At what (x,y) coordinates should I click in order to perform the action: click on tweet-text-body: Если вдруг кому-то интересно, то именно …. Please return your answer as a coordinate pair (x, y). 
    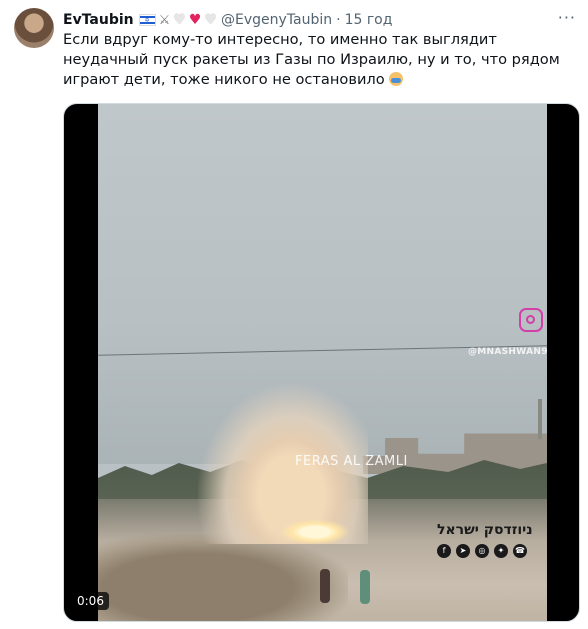
    Looking at the image, I should click on (311, 59).